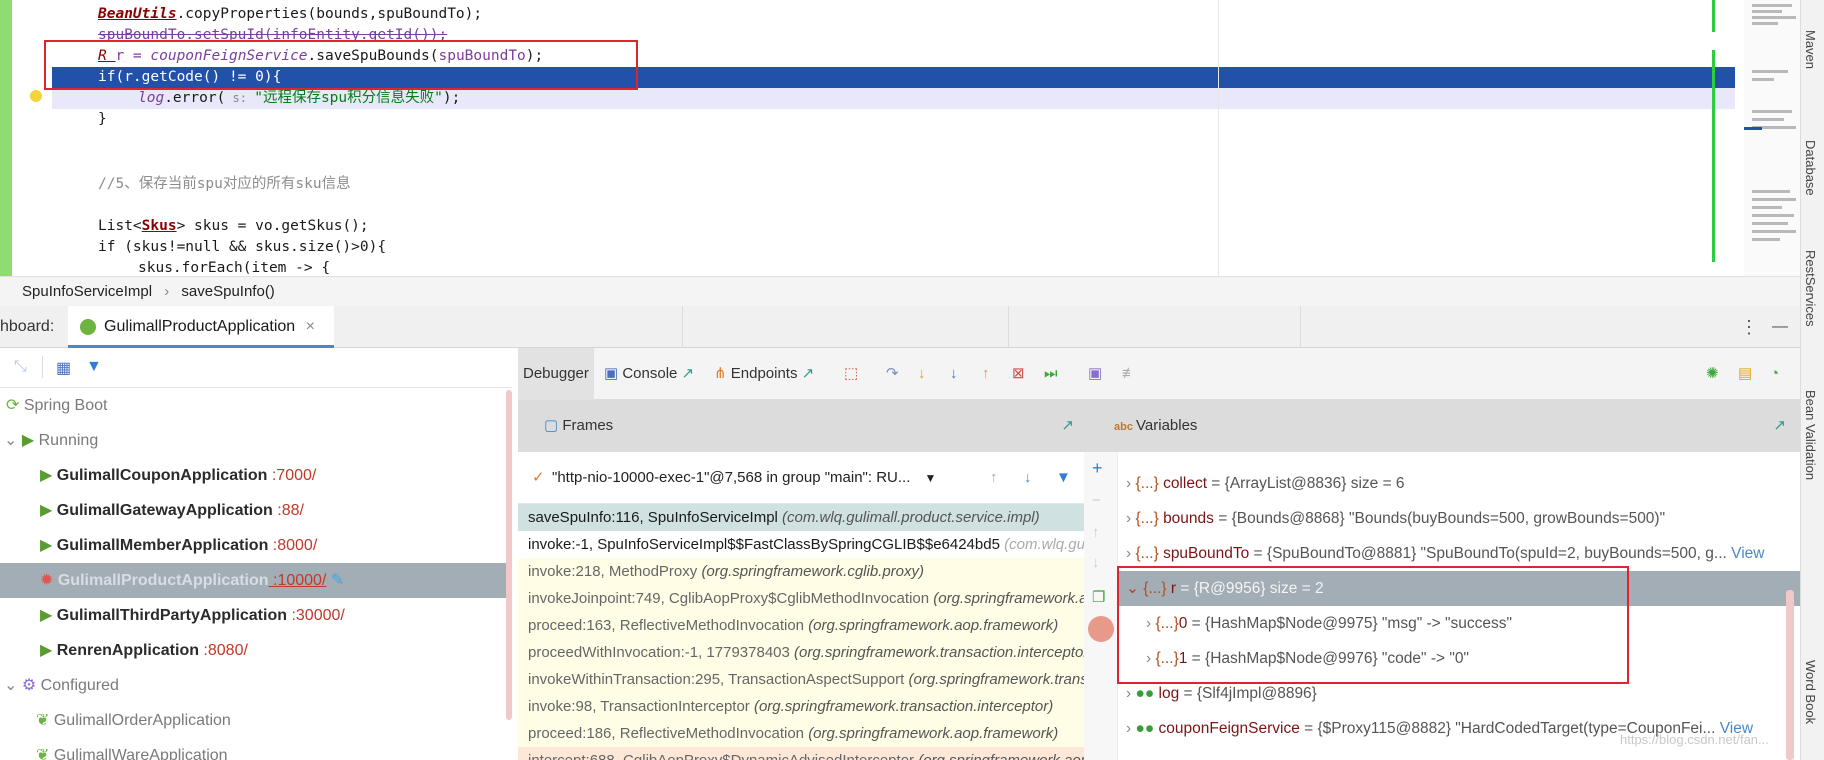  Describe the element at coordinates (102, 119) in the screenshot. I see `code-line: }` at that location.